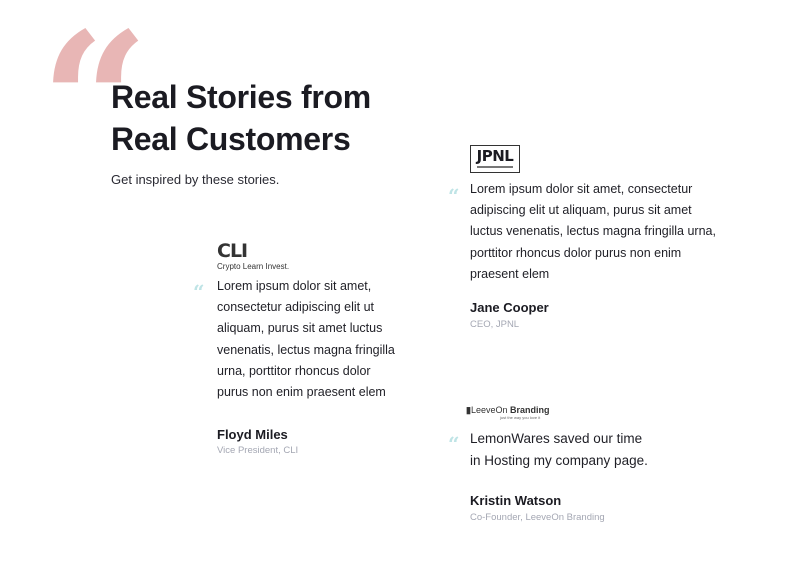  What do you see at coordinates (509, 307) in the screenshot?
I see `author-name: Jane Cooper` at bounding box center [509, 307].